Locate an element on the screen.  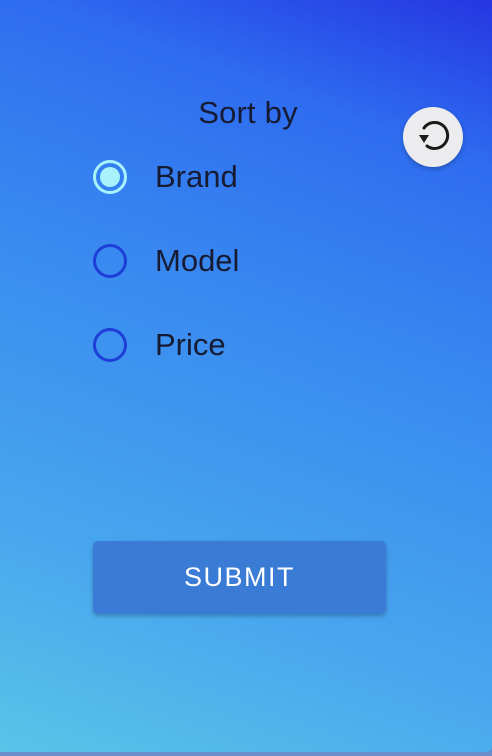
reset-icon is located at coordinates (433, 137).